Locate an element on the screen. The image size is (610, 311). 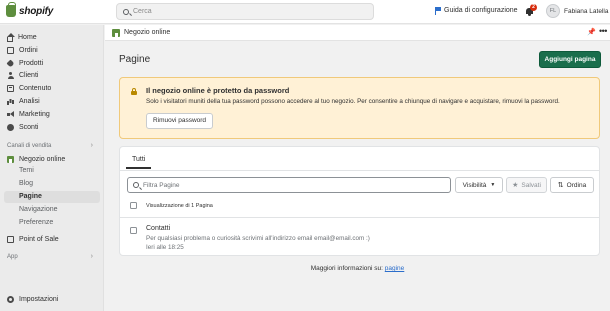
sidebar-item-settings: Impostazioni is located at coordinates (32, 299).